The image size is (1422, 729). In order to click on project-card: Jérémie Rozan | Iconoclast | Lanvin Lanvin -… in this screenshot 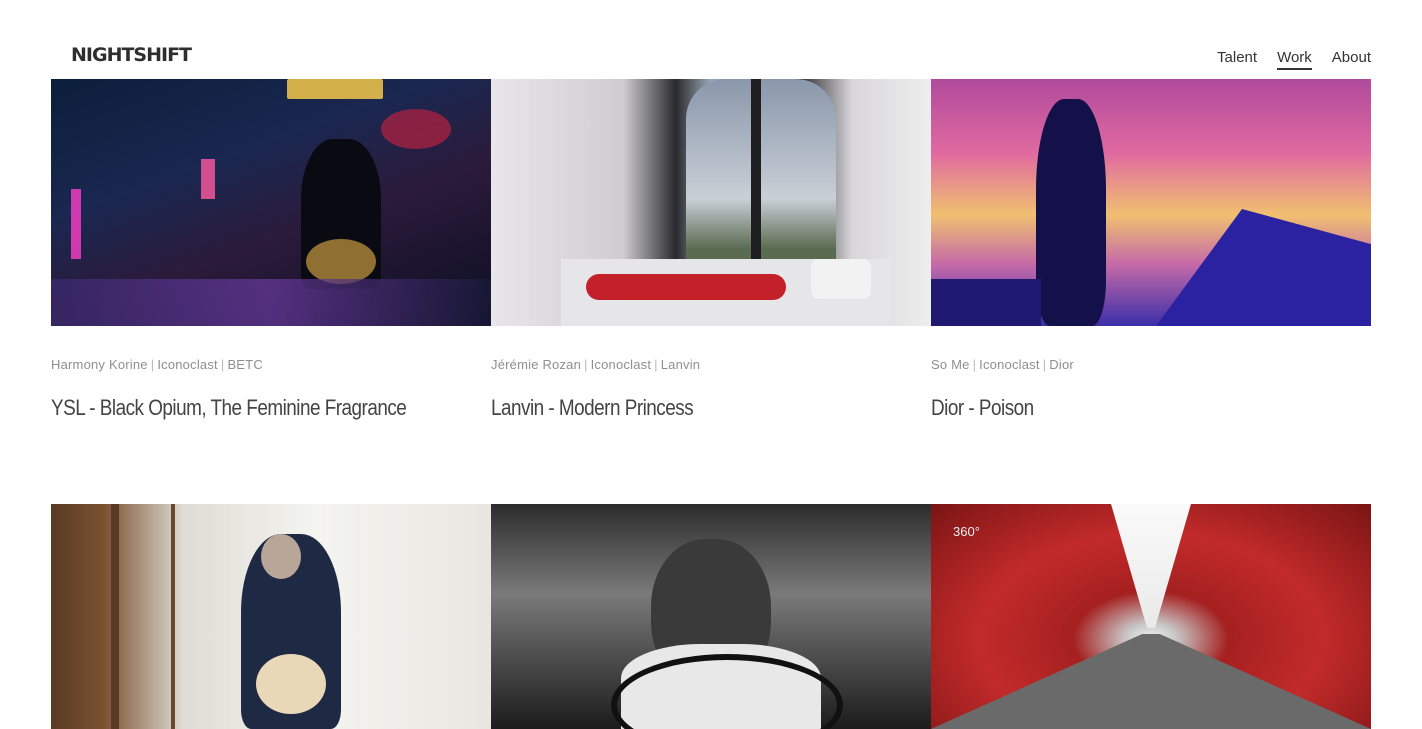, I will do `click(711, 250)`.